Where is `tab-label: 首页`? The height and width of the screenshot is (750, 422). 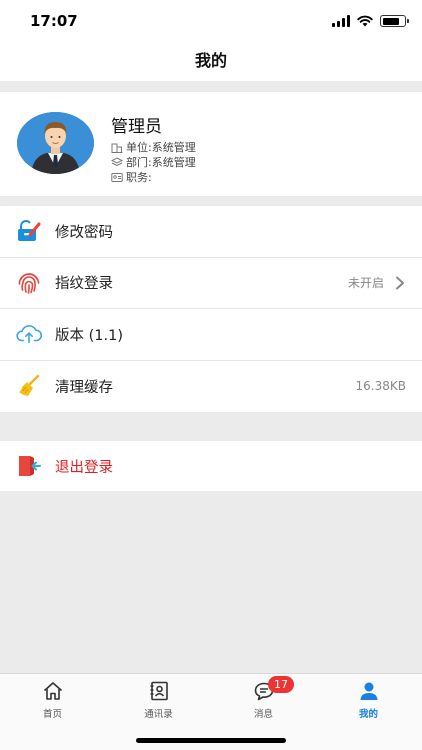 tab-label: 首页 is located at coordinates (52, 714).